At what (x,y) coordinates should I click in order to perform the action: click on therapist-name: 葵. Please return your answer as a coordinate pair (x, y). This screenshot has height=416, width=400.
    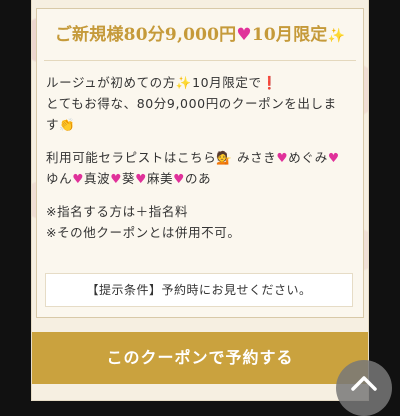
    Looking at the image, I should click on (129, 178).